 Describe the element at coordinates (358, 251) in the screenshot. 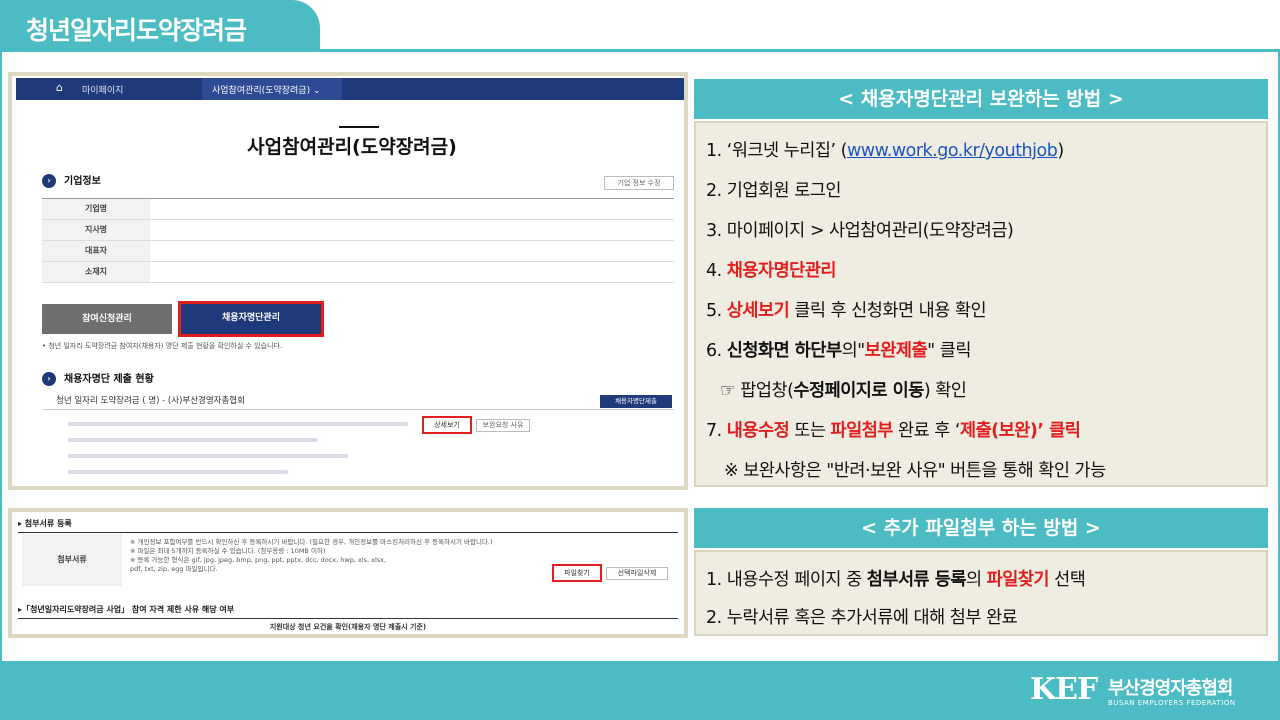

I see `table-row: 대표자` at that location.